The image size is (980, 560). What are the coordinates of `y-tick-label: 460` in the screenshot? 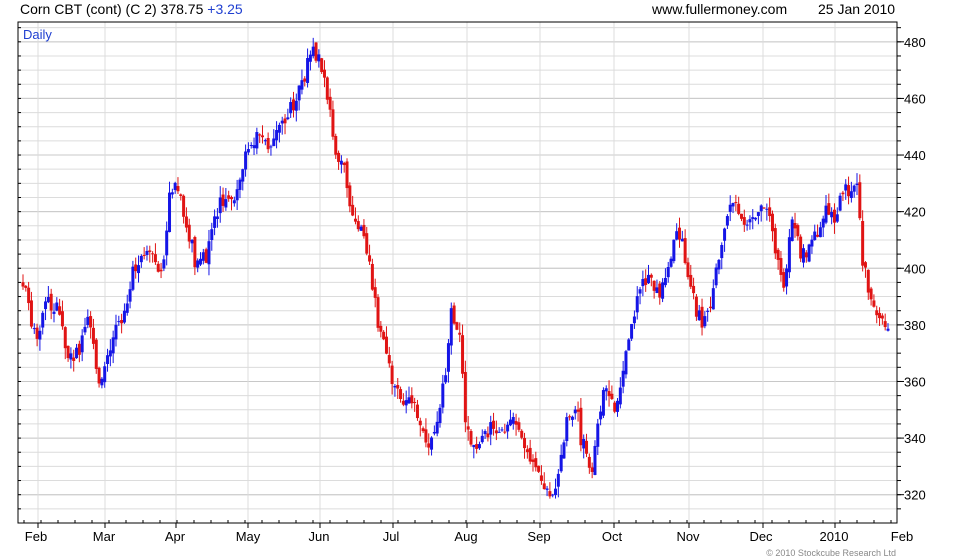 It's located at (915, 98).